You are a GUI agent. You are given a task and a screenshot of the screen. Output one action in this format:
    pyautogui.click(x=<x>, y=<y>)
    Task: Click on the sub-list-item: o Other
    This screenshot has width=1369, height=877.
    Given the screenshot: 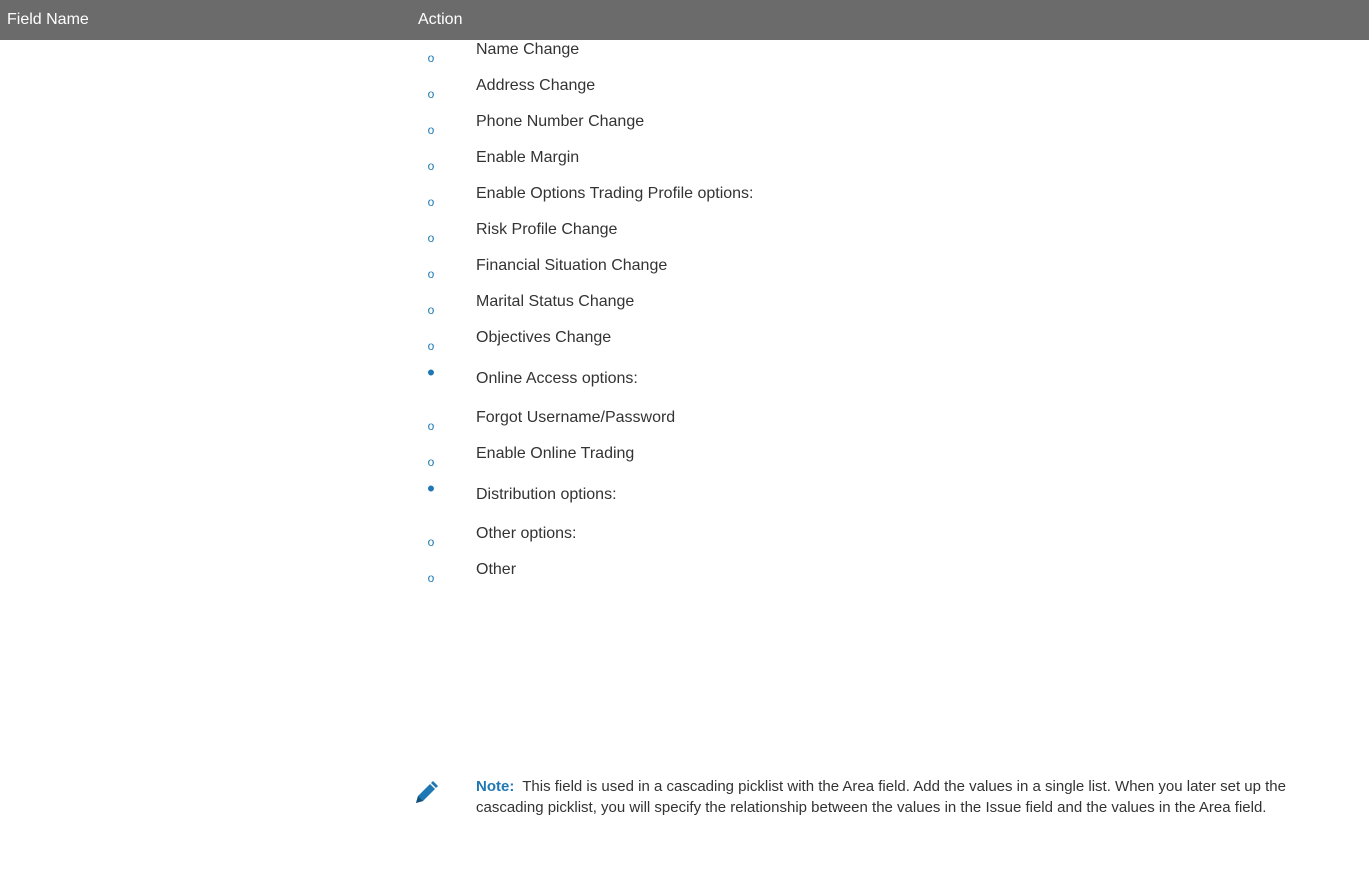 What is the action you would take?
    pyautogui.click(x=883, y=571)
    